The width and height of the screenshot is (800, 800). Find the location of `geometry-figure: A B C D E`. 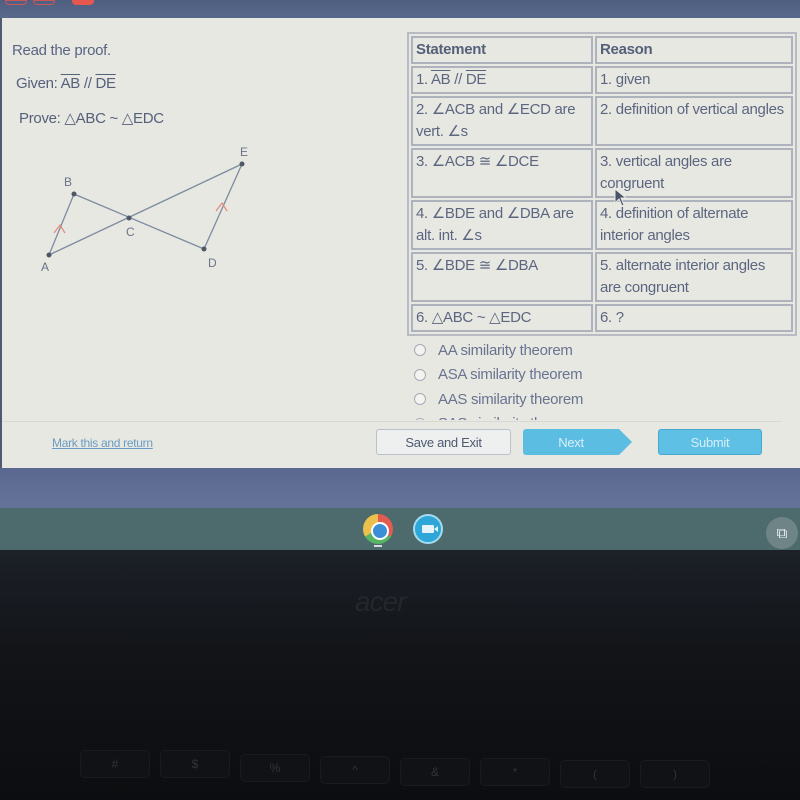

geometry-figure: A B C D E is located at coordinates (147, 207).